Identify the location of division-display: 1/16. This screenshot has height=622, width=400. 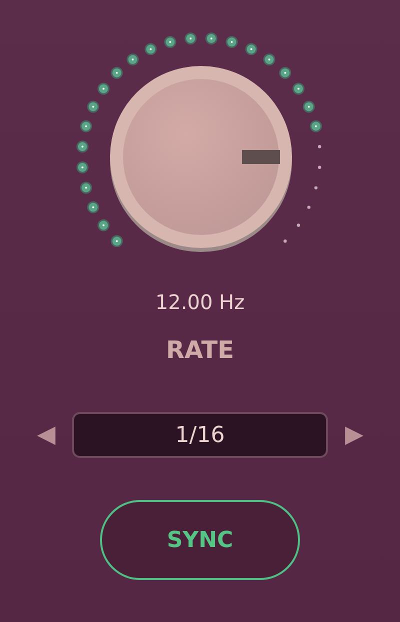
(200, 435).